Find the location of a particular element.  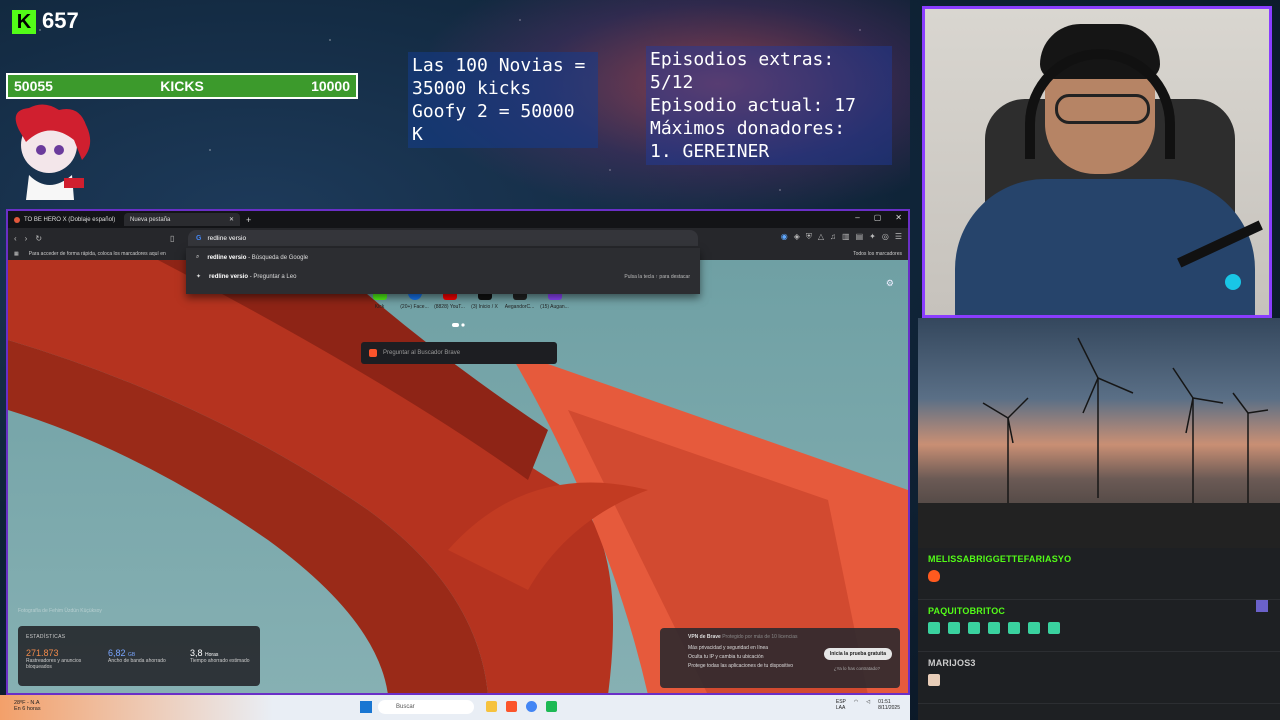

shield-icon: ⛨ is located at coordinates (809, 237).